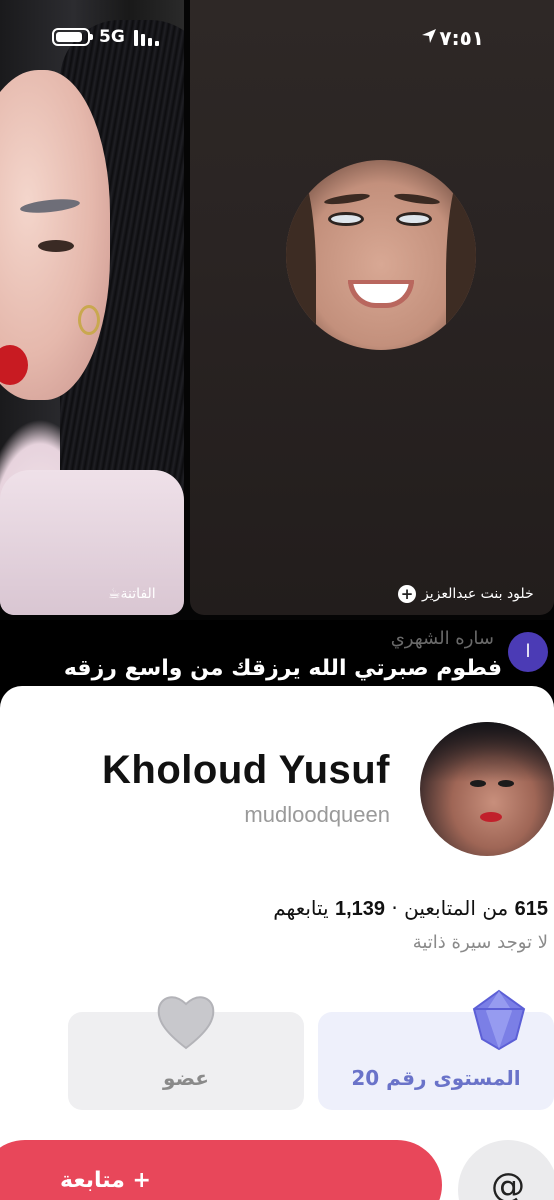 This screenshot has height=1200, width=554. I want to click on host-name: خلود بنت عبدالعزيز, so click(478, 594).